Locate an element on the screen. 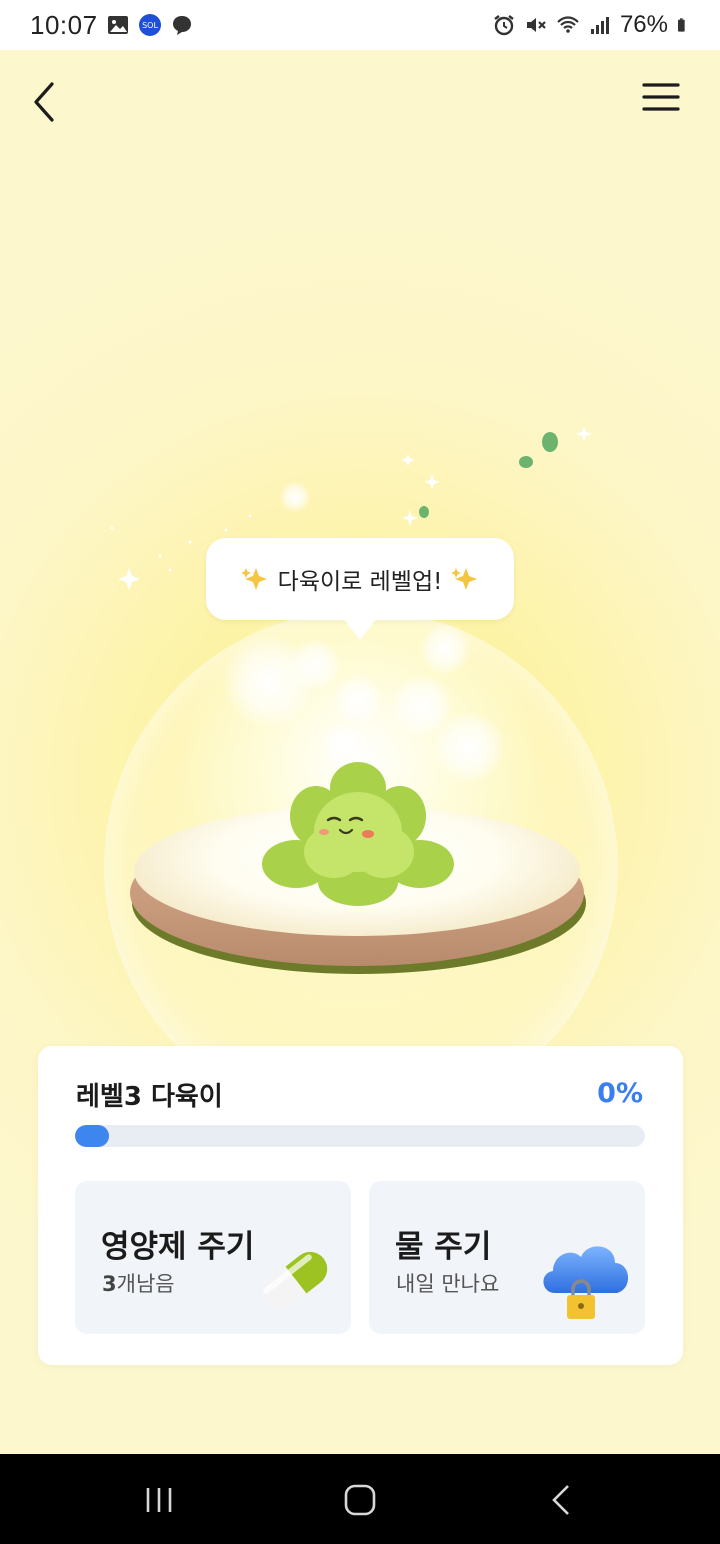 This screenshot has width=720, height=1544. give-nutrient-button: 영양제 주기 3개남음 is located at coordinates (213, 1257).